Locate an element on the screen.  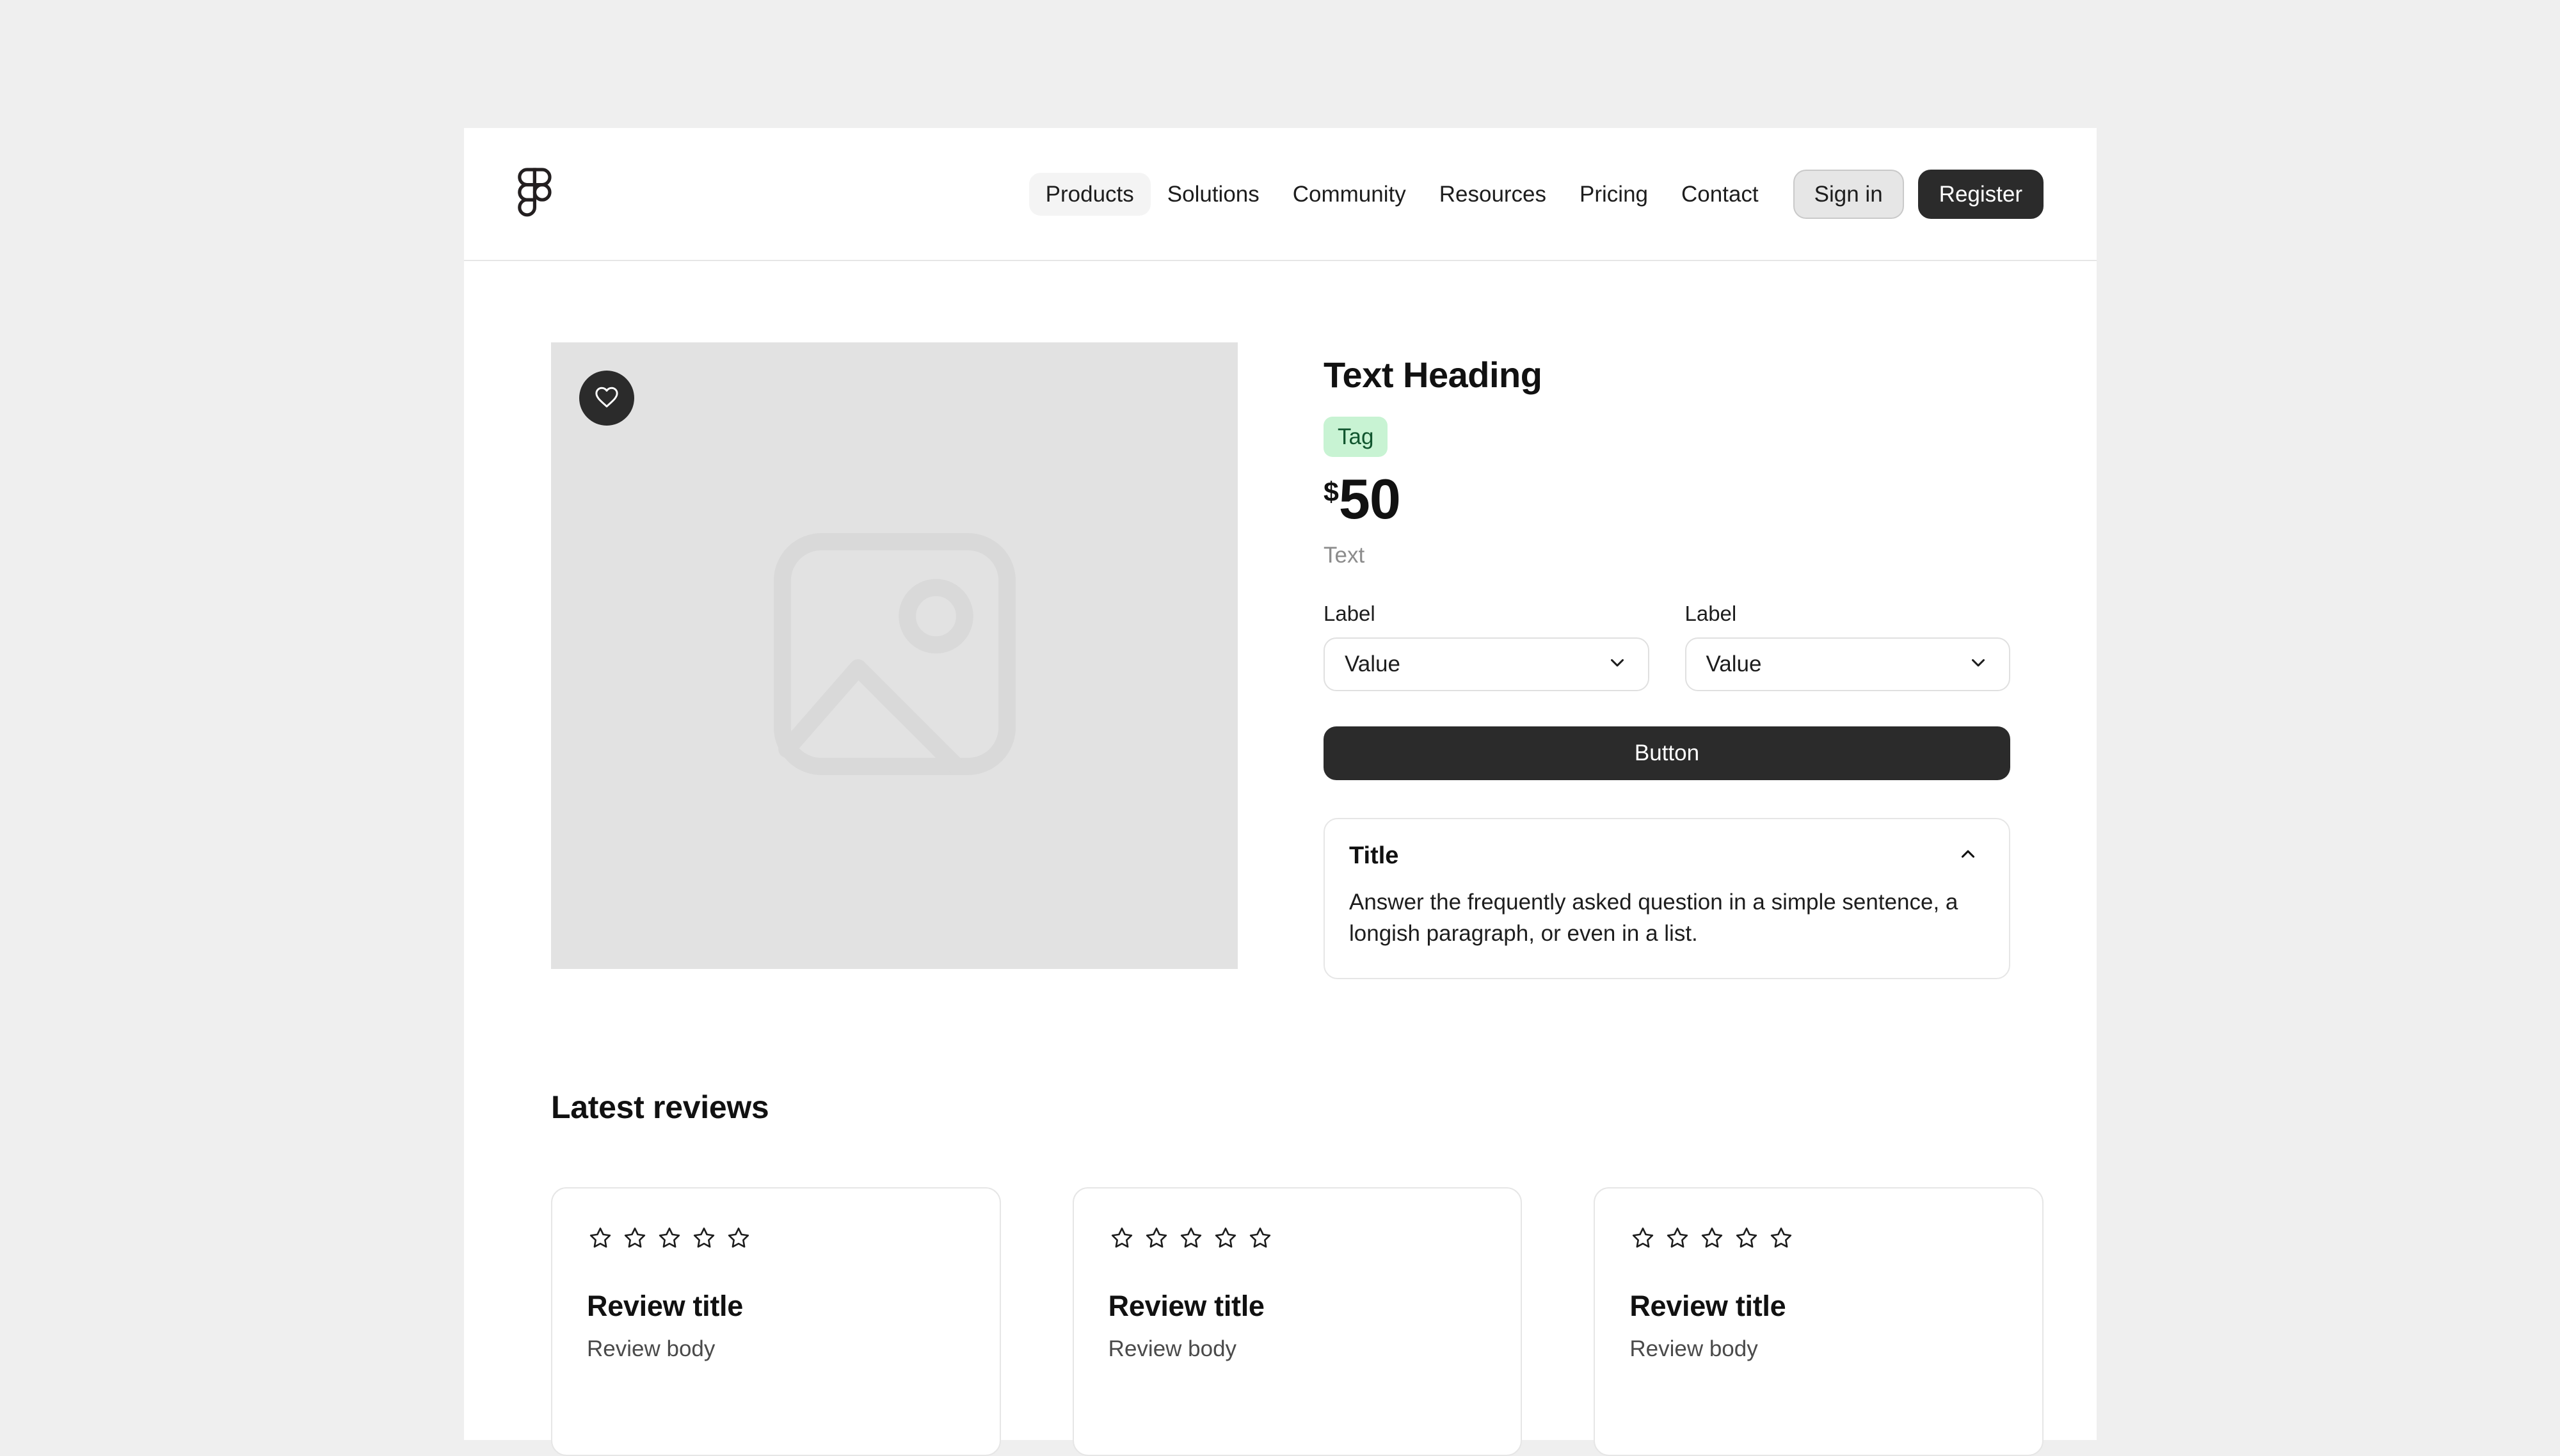
product-heading: Text Heading is located at coordinates (1433, 375).